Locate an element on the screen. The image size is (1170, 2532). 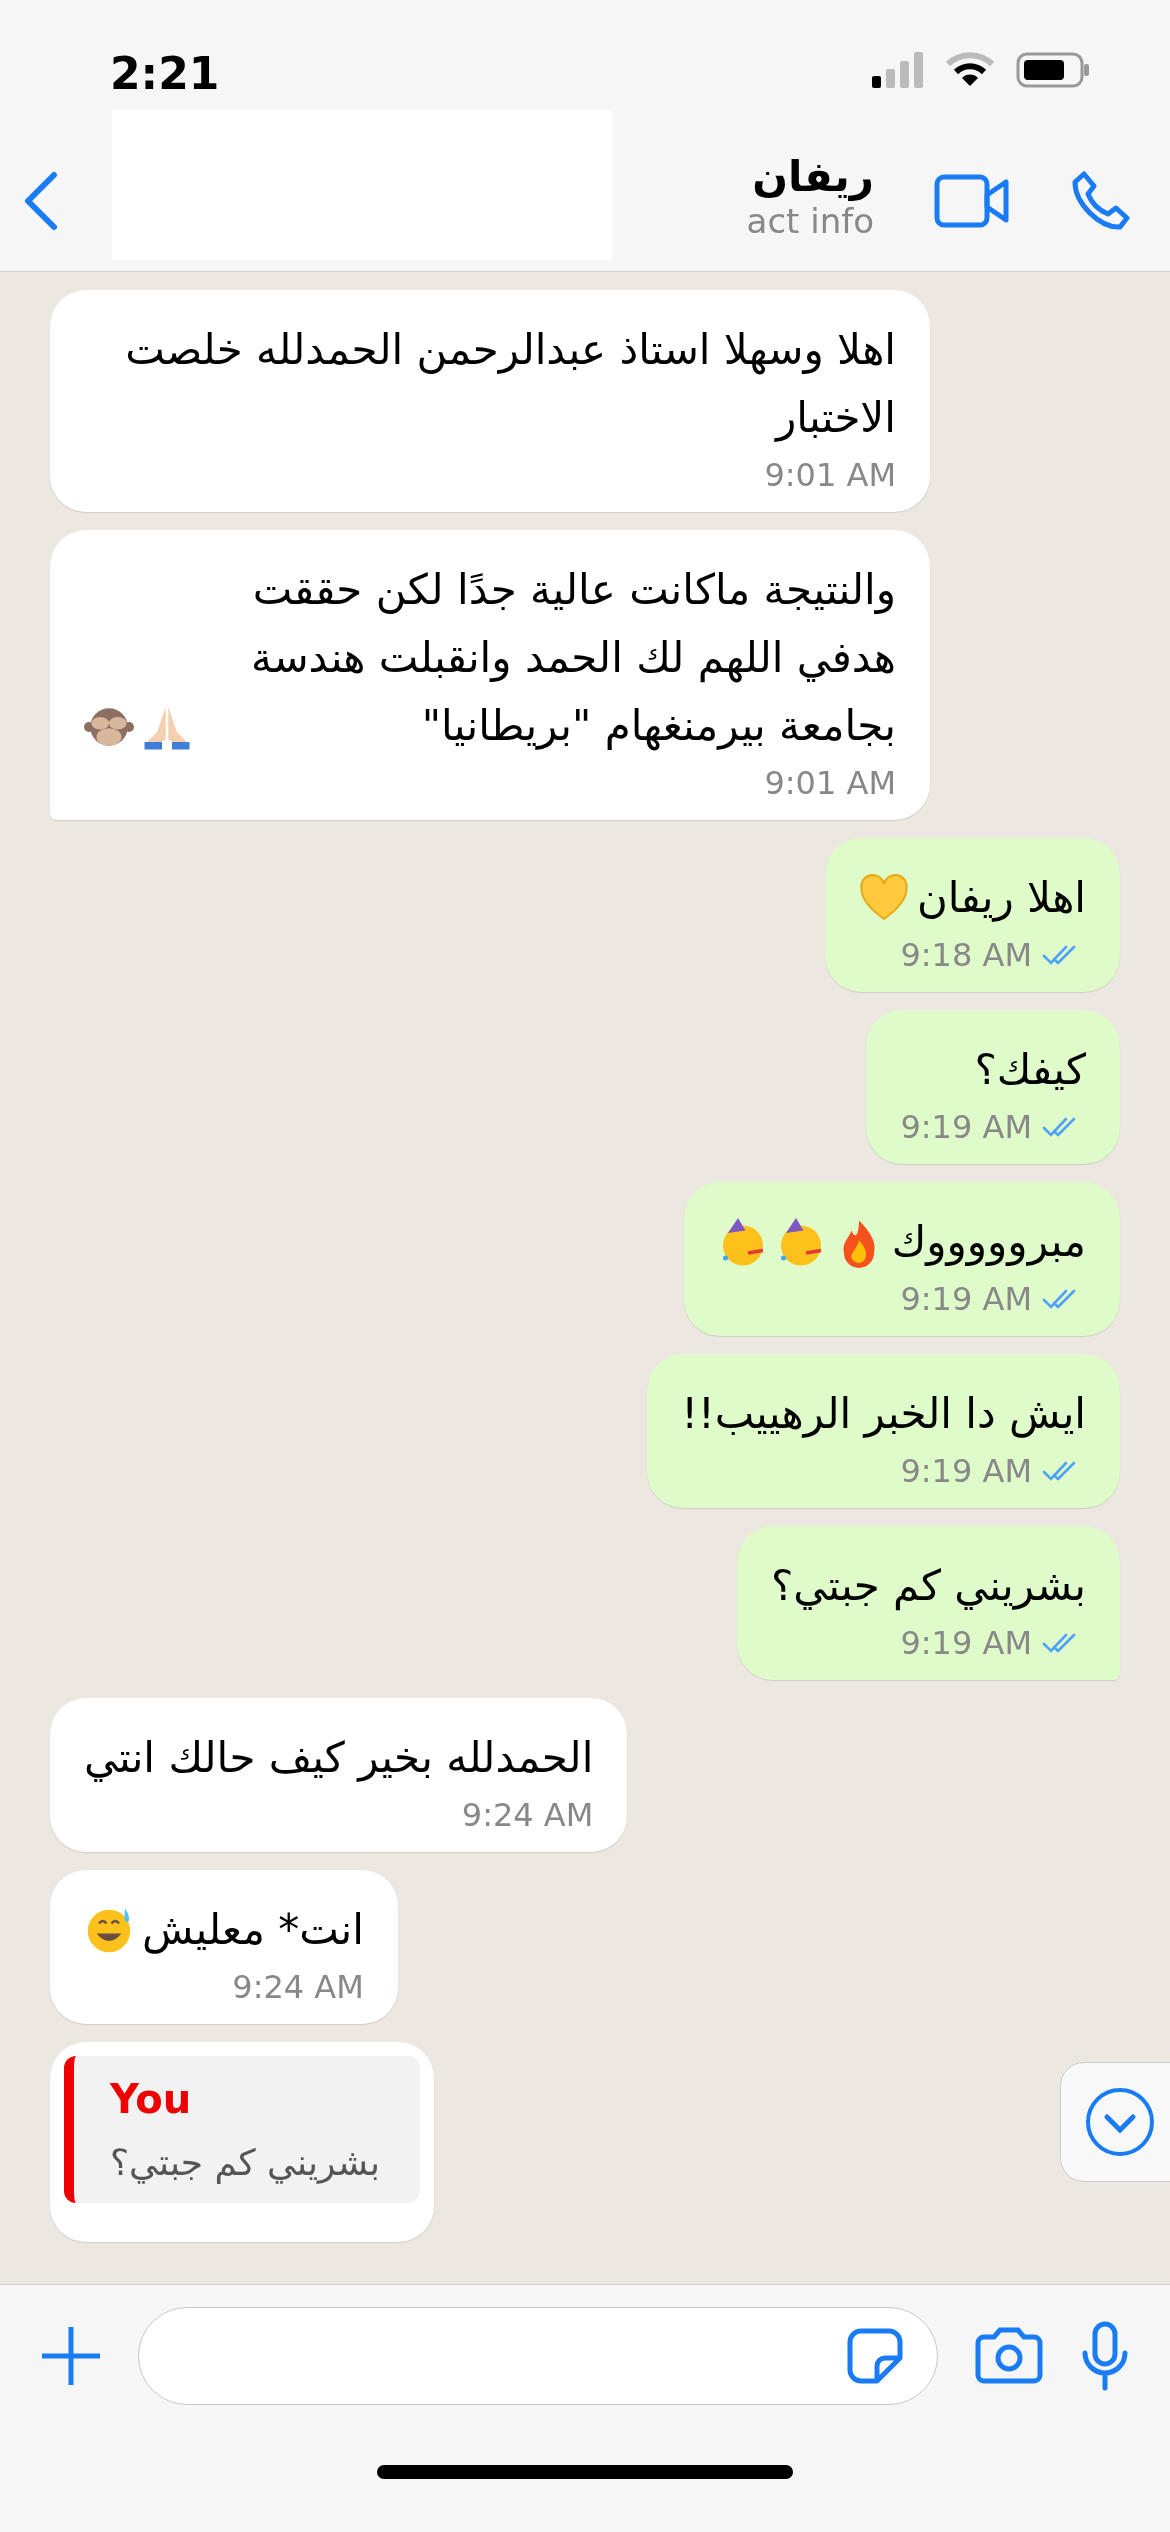
message-text: كيفك؟ is located at coordinates (1030, 1070).